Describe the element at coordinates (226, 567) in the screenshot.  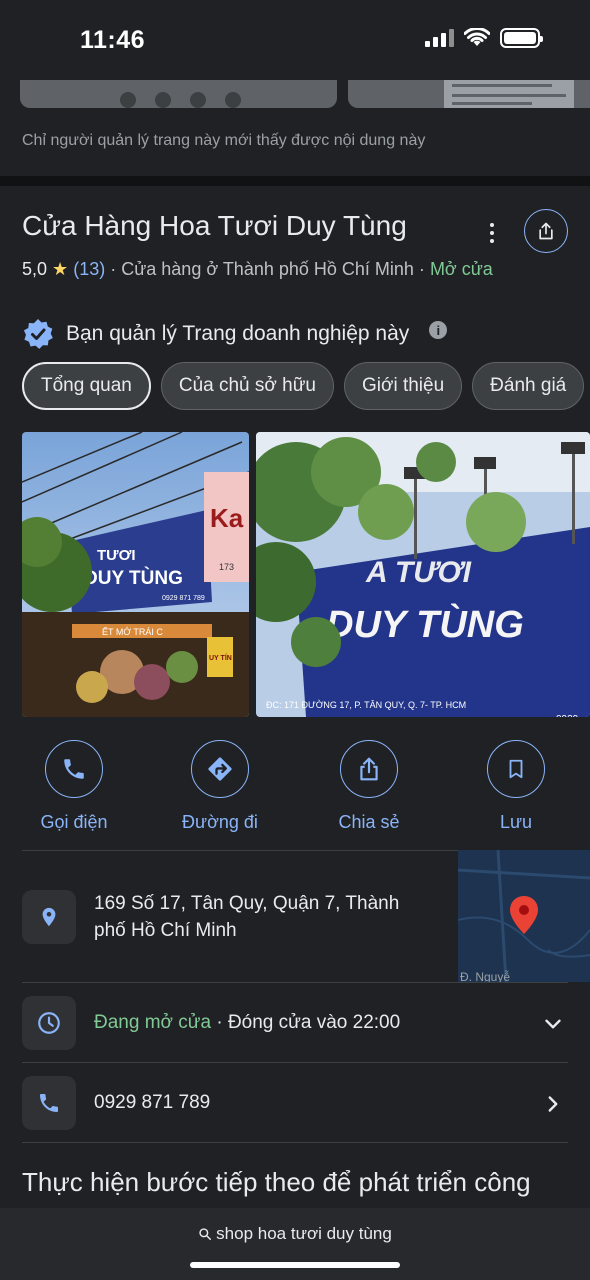
I see `photo1-red-sign-small: 173` at that location.